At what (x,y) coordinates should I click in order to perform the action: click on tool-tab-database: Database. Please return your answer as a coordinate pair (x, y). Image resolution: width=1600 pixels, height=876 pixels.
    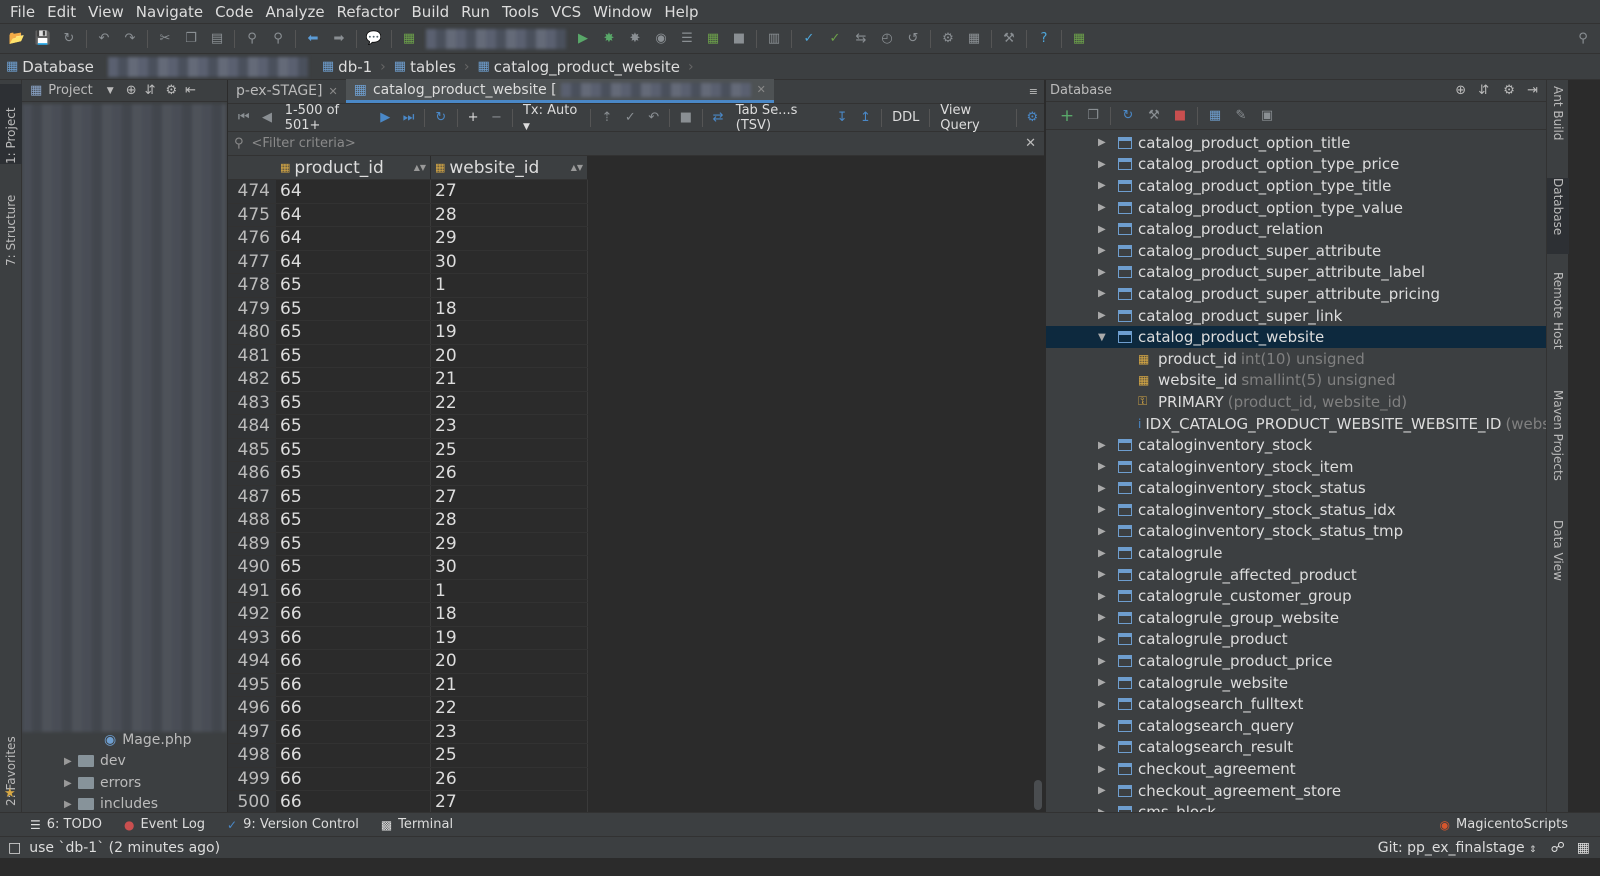
    Looking at the image, I should click on (1558, 216).